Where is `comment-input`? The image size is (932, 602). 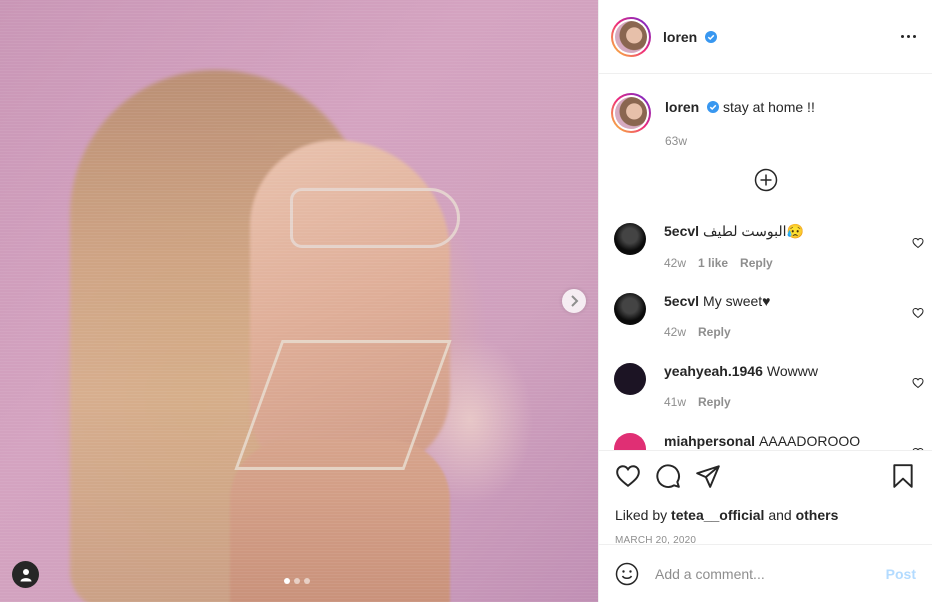
comment-input is located at coordinates (770, 573).